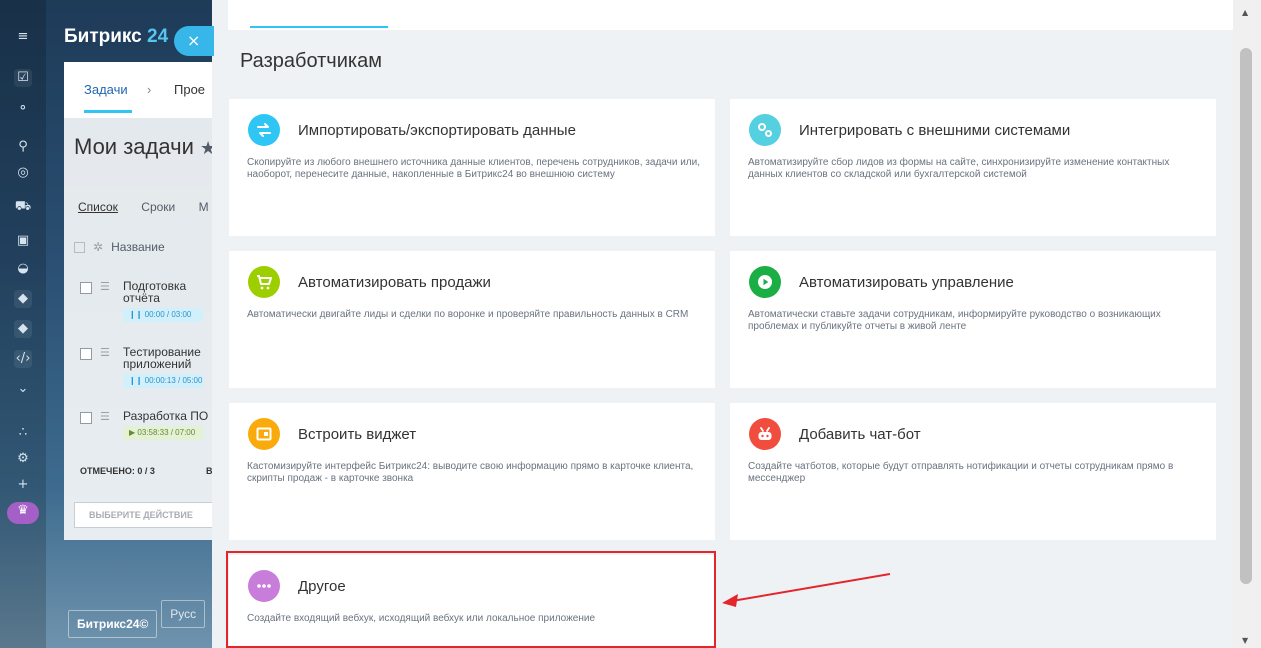 The width and height of the screenshot is (1261, 648). I want to click on robot-icon, so click(765, 434).